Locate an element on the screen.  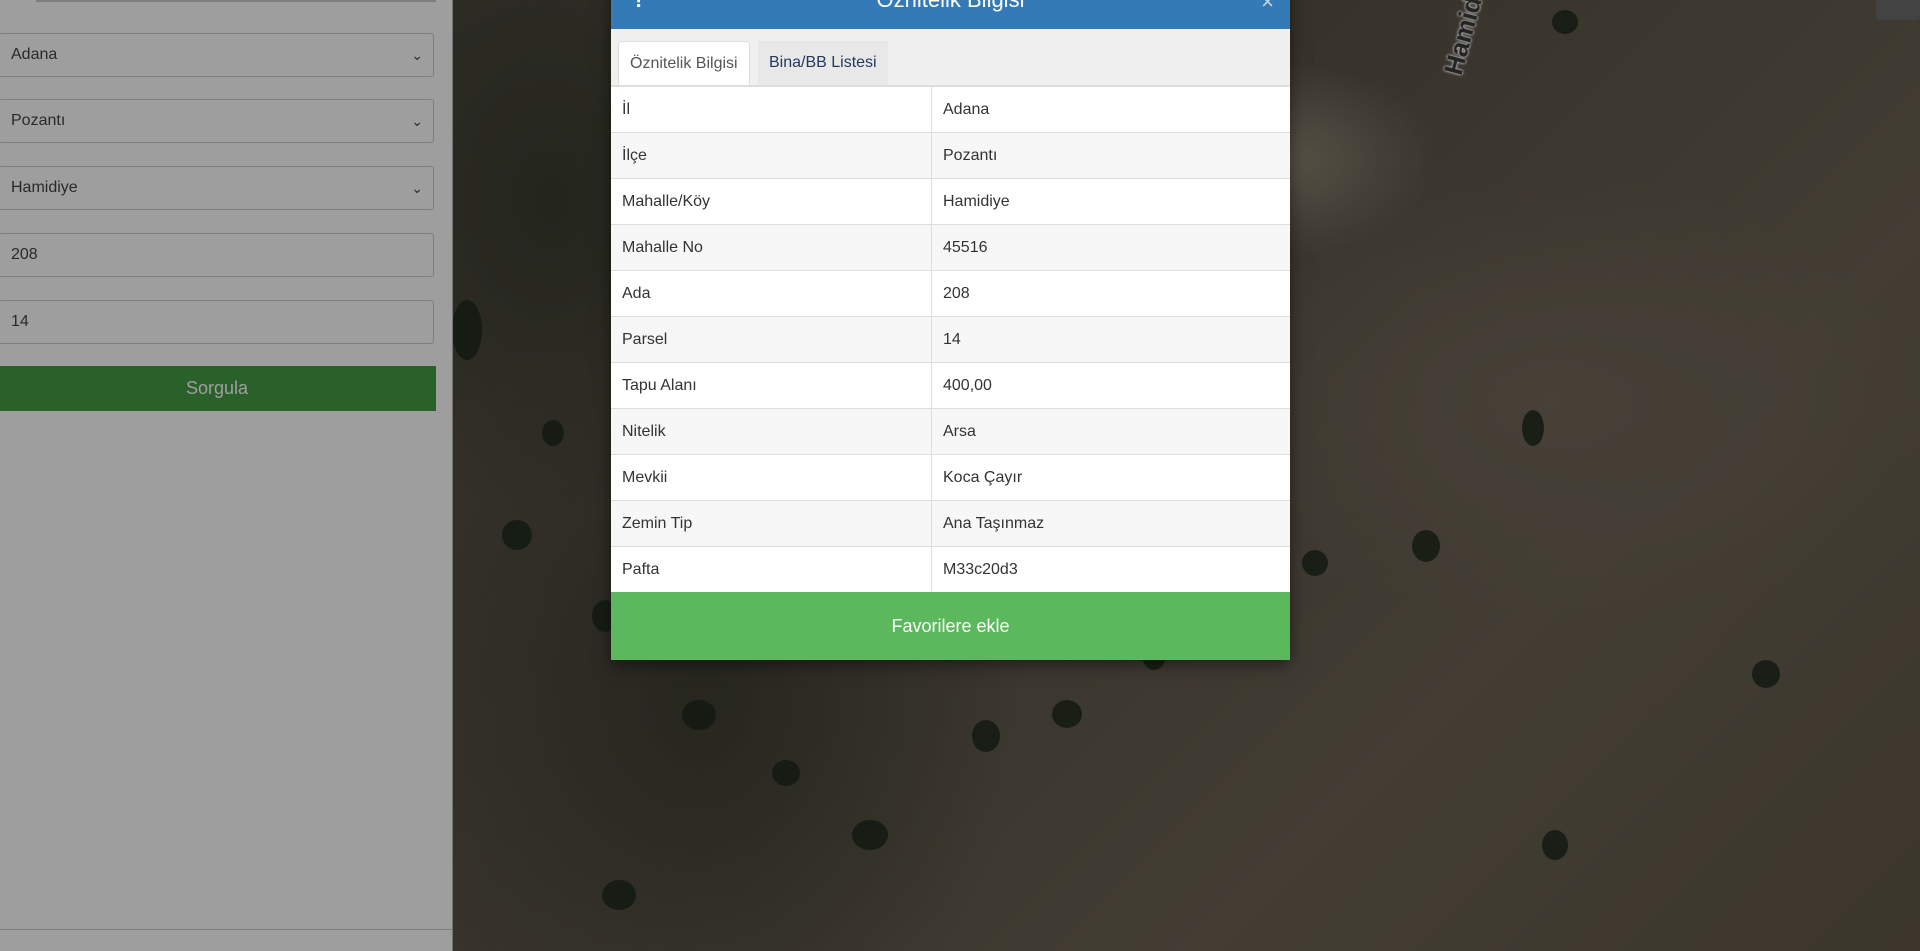
add-to-favorites-button: Favorilere ekle is located at coordinates (950, 626).